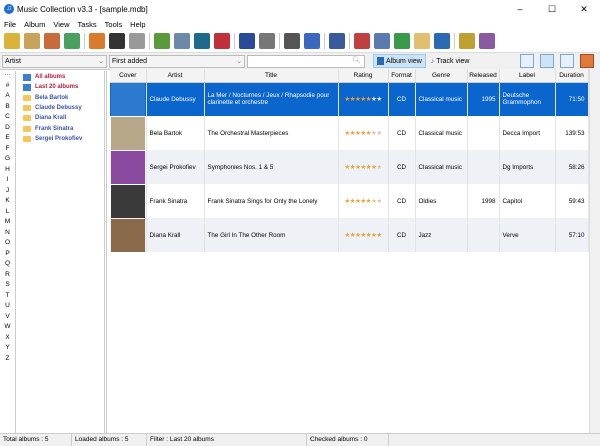 This screenshot has height=446, width=600. What do you see at coordinates (271, 76) in the screenshot?
I see `column-header-title: Title` at bounding box center [271, 76].